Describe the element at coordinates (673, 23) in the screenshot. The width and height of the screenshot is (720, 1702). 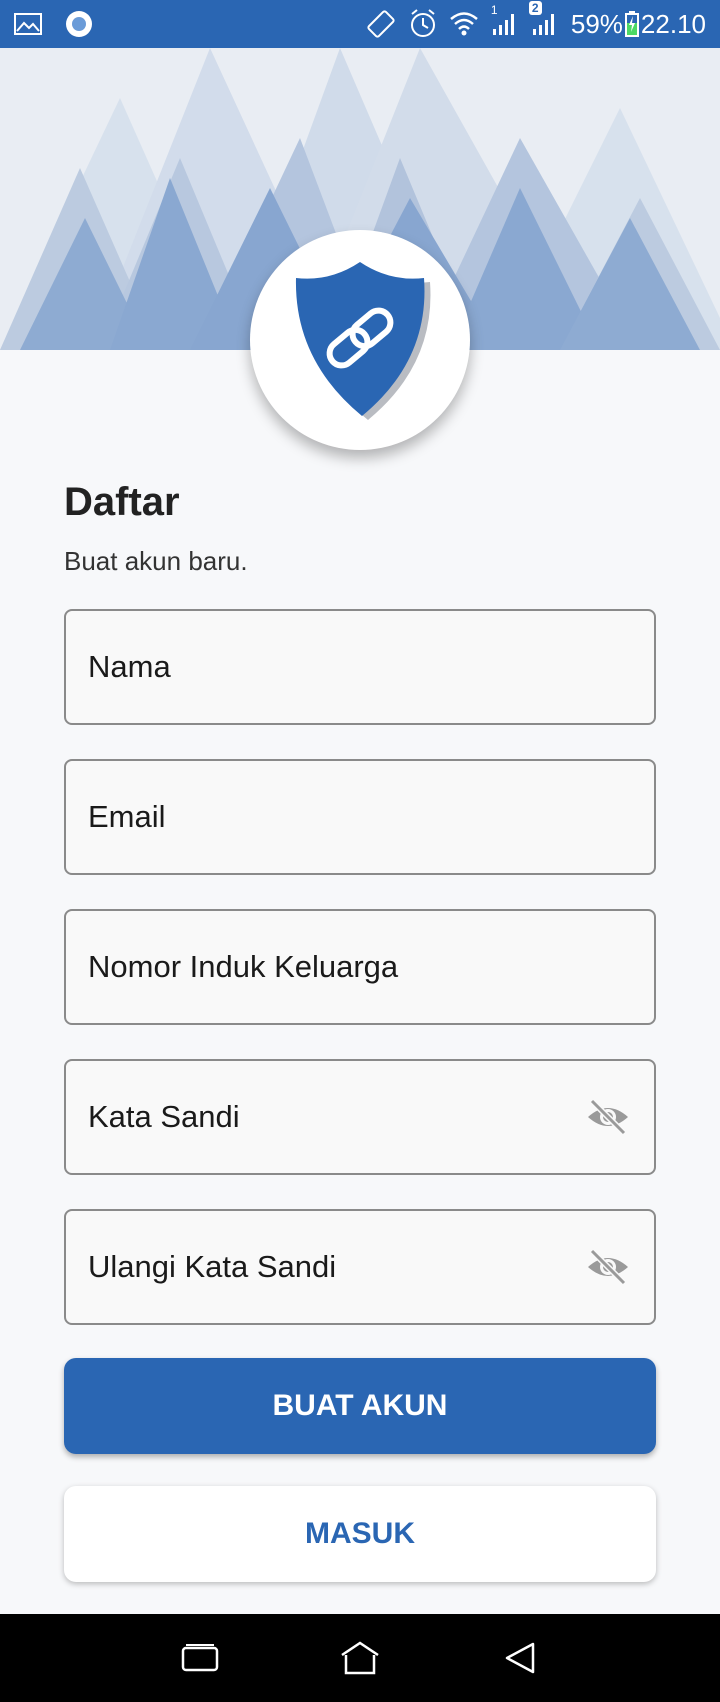
I see `clock: 22.10` at that location.